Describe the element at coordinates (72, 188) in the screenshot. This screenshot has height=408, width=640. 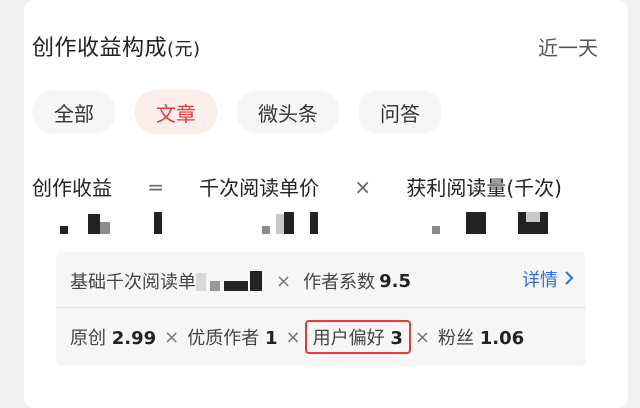
I see `formula-income-label: 创作收益` at that location.